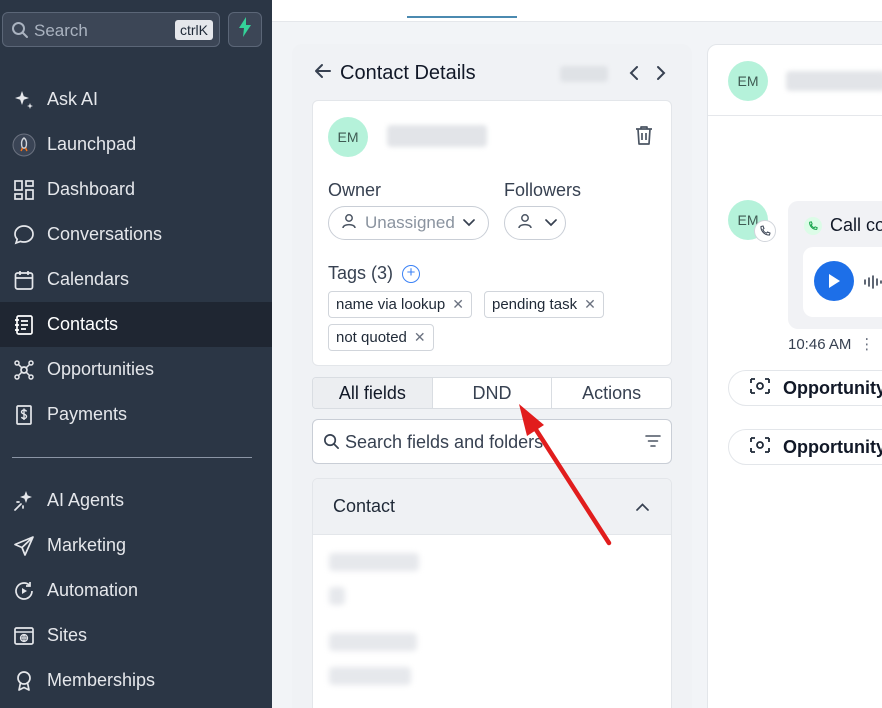 This screenshot has width=882, height=708. Describe the element at coordinates (136, 324) in the screenshot. I see `sidebar-item-contacts: Contacts` at that location.